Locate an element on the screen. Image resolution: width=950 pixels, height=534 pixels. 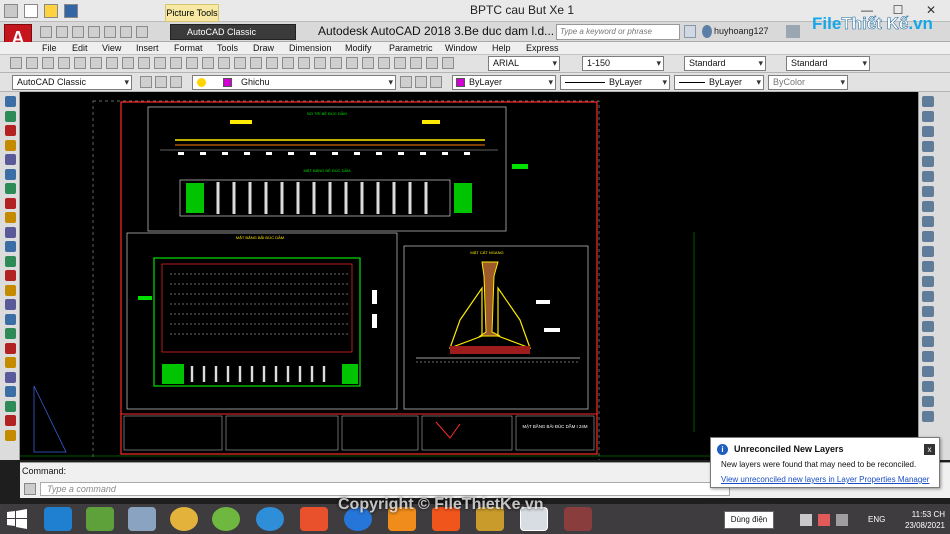
menu-tools: Tools is located at coordinates (227, 48).